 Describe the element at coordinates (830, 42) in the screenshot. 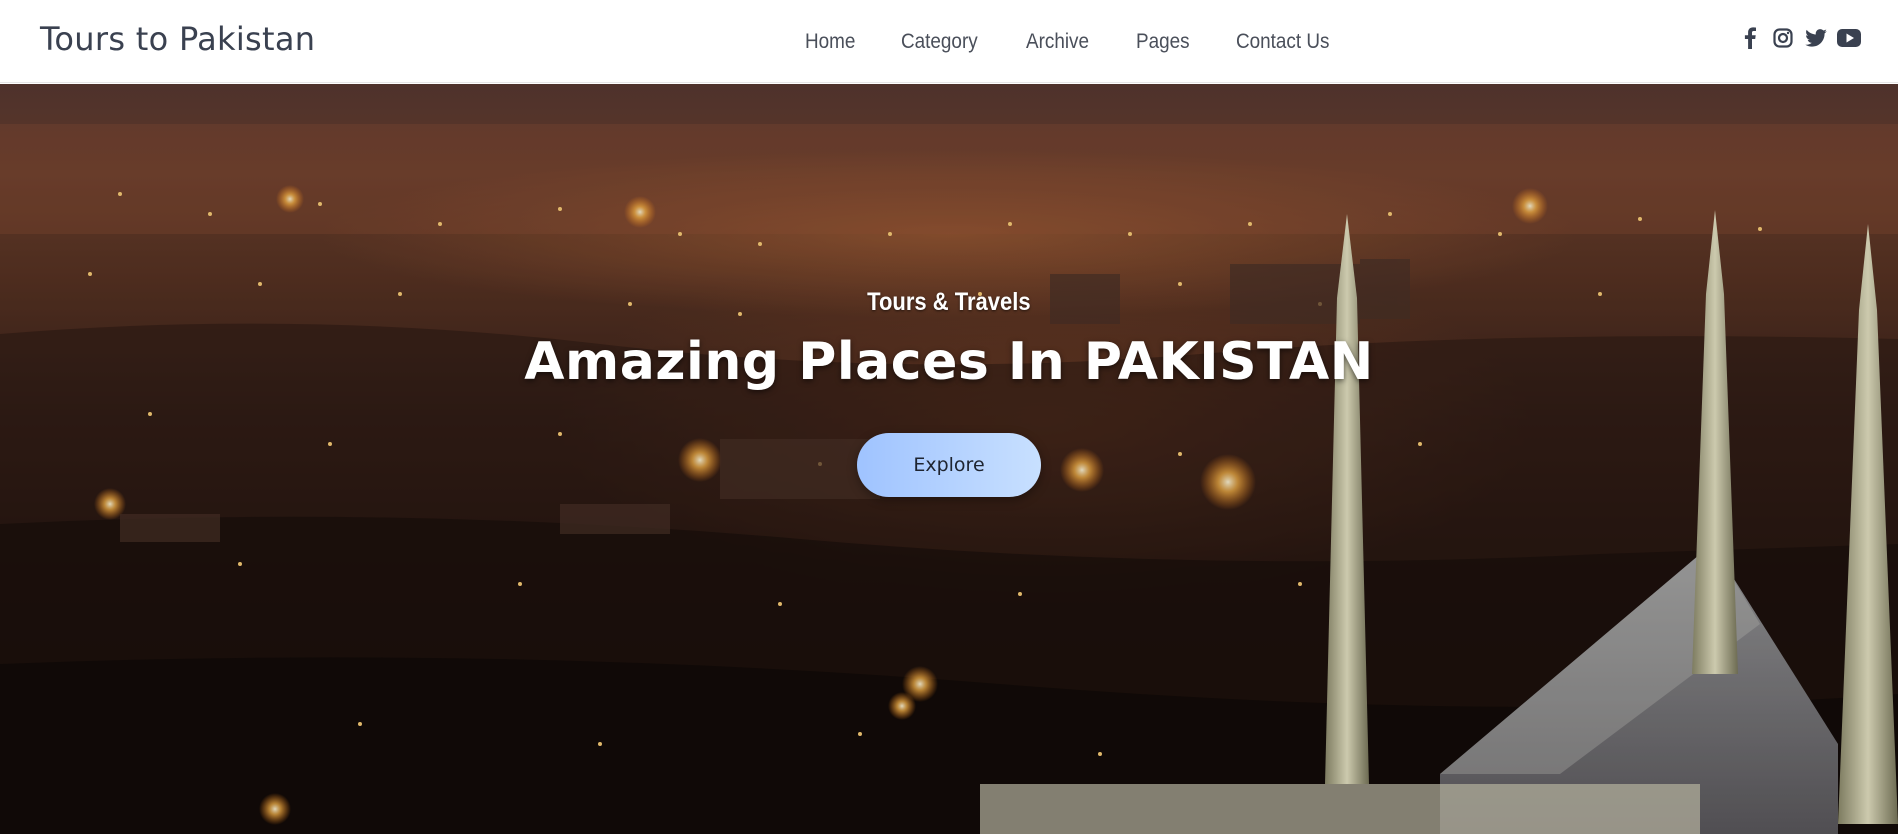

I see `nav-home: Home` at that location.